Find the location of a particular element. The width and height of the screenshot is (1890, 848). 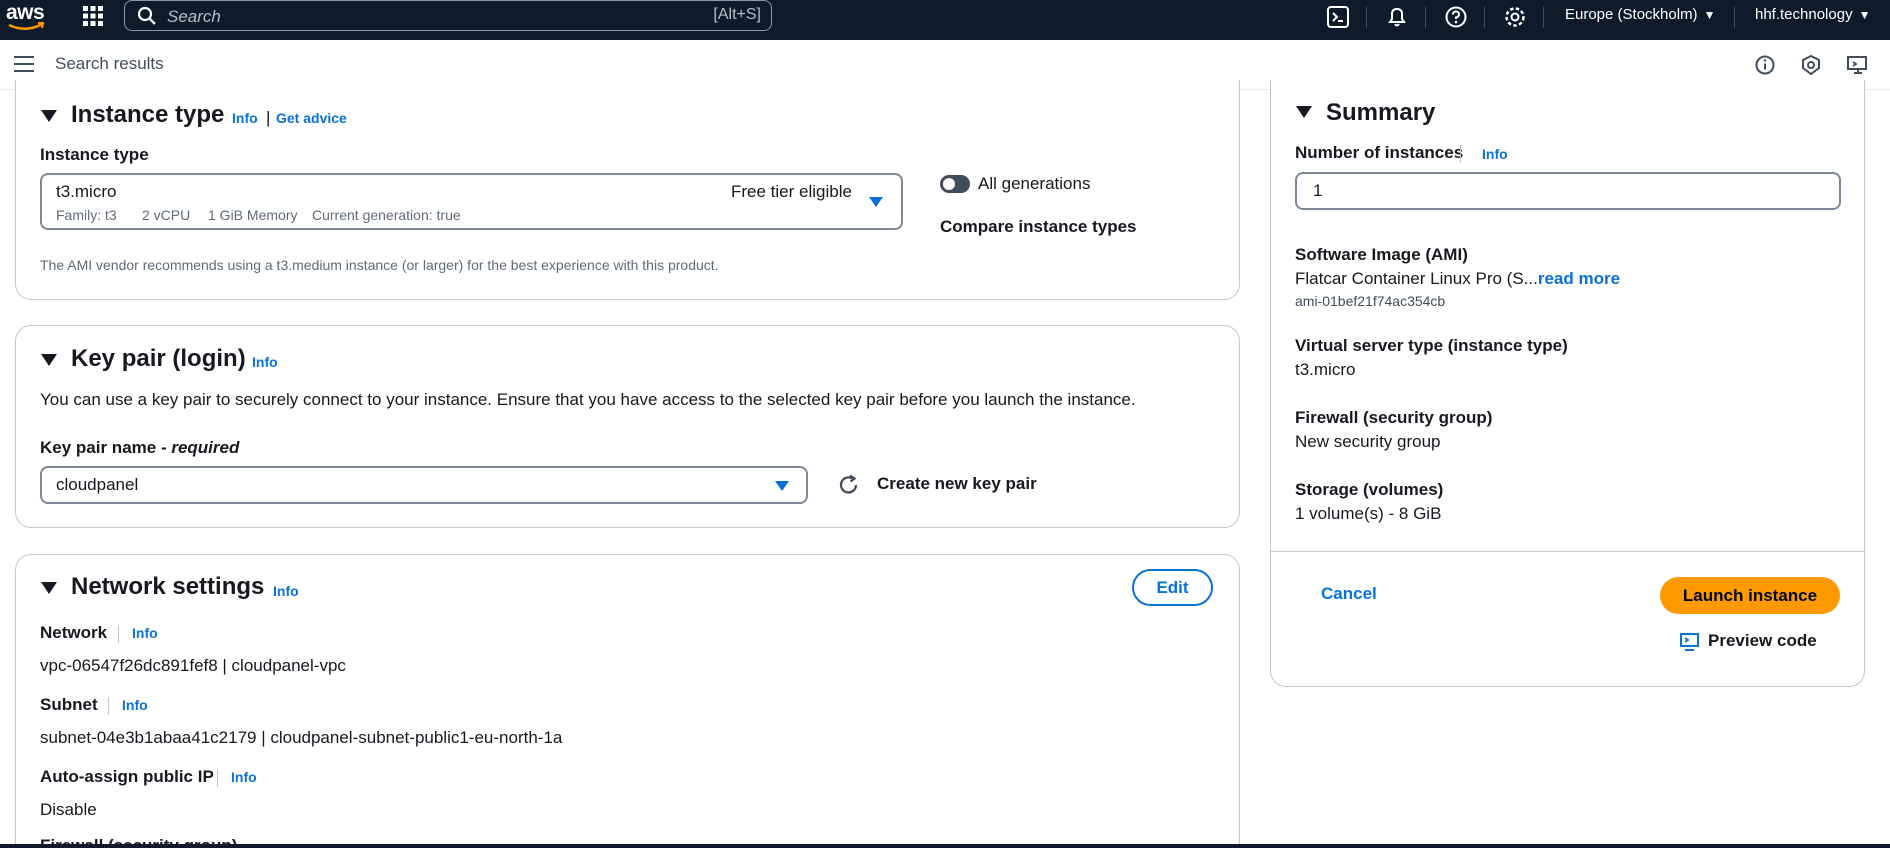

number-of-instances-value: 1 is located at coordinates (1318, 190).